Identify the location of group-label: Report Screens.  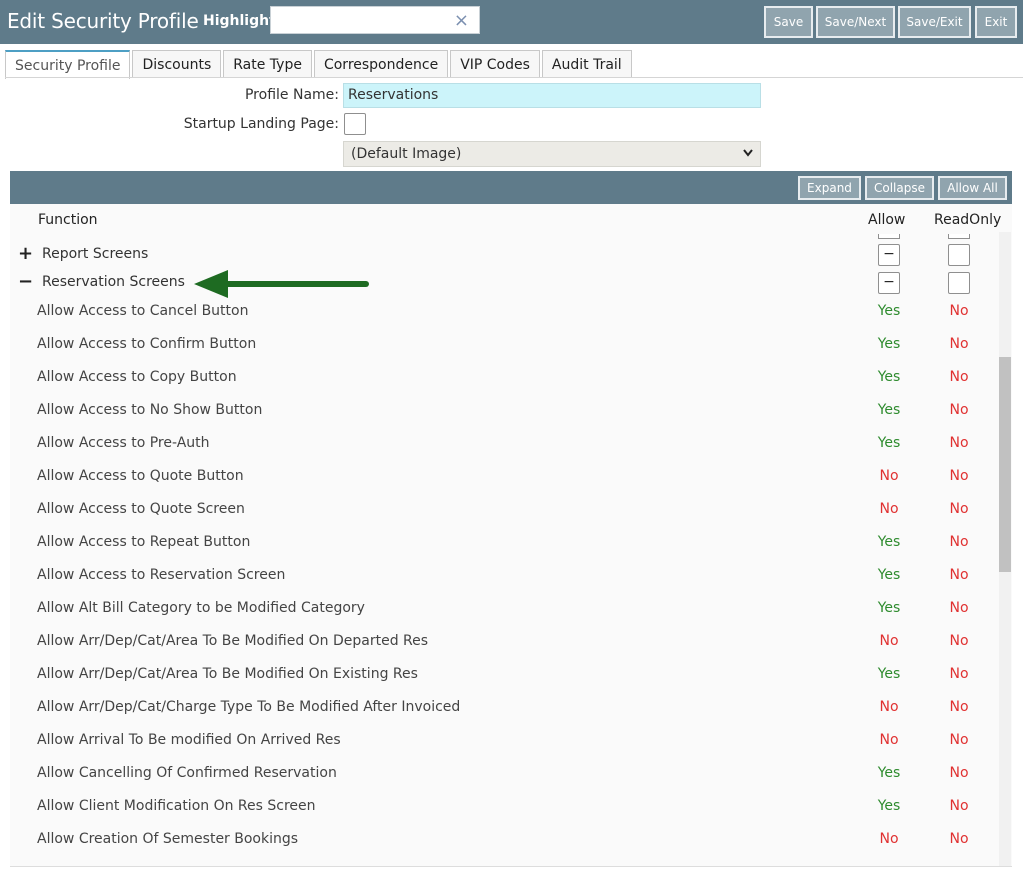
(95, 254).